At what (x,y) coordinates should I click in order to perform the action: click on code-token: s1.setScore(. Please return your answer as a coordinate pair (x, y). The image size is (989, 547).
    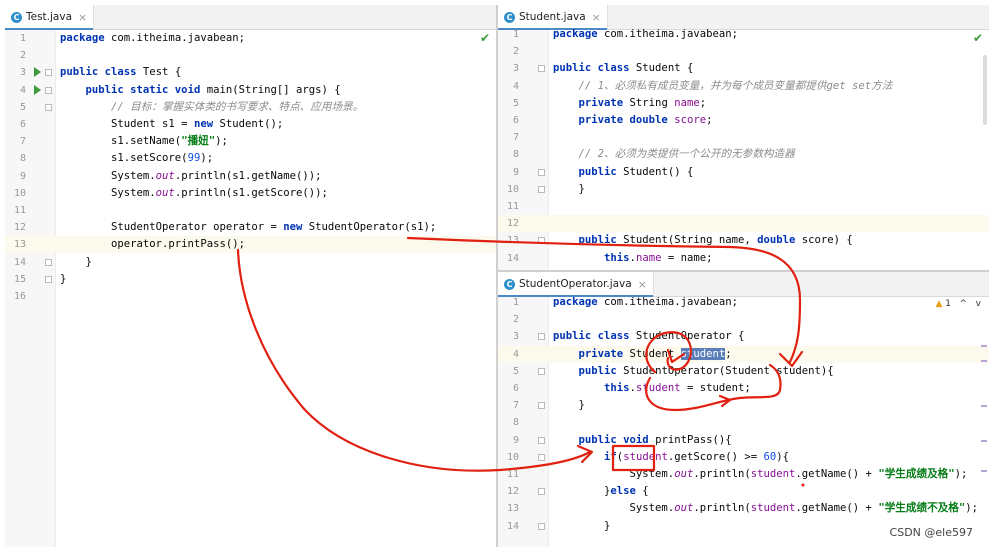
    Looking at the image, I should click on (124, 158).